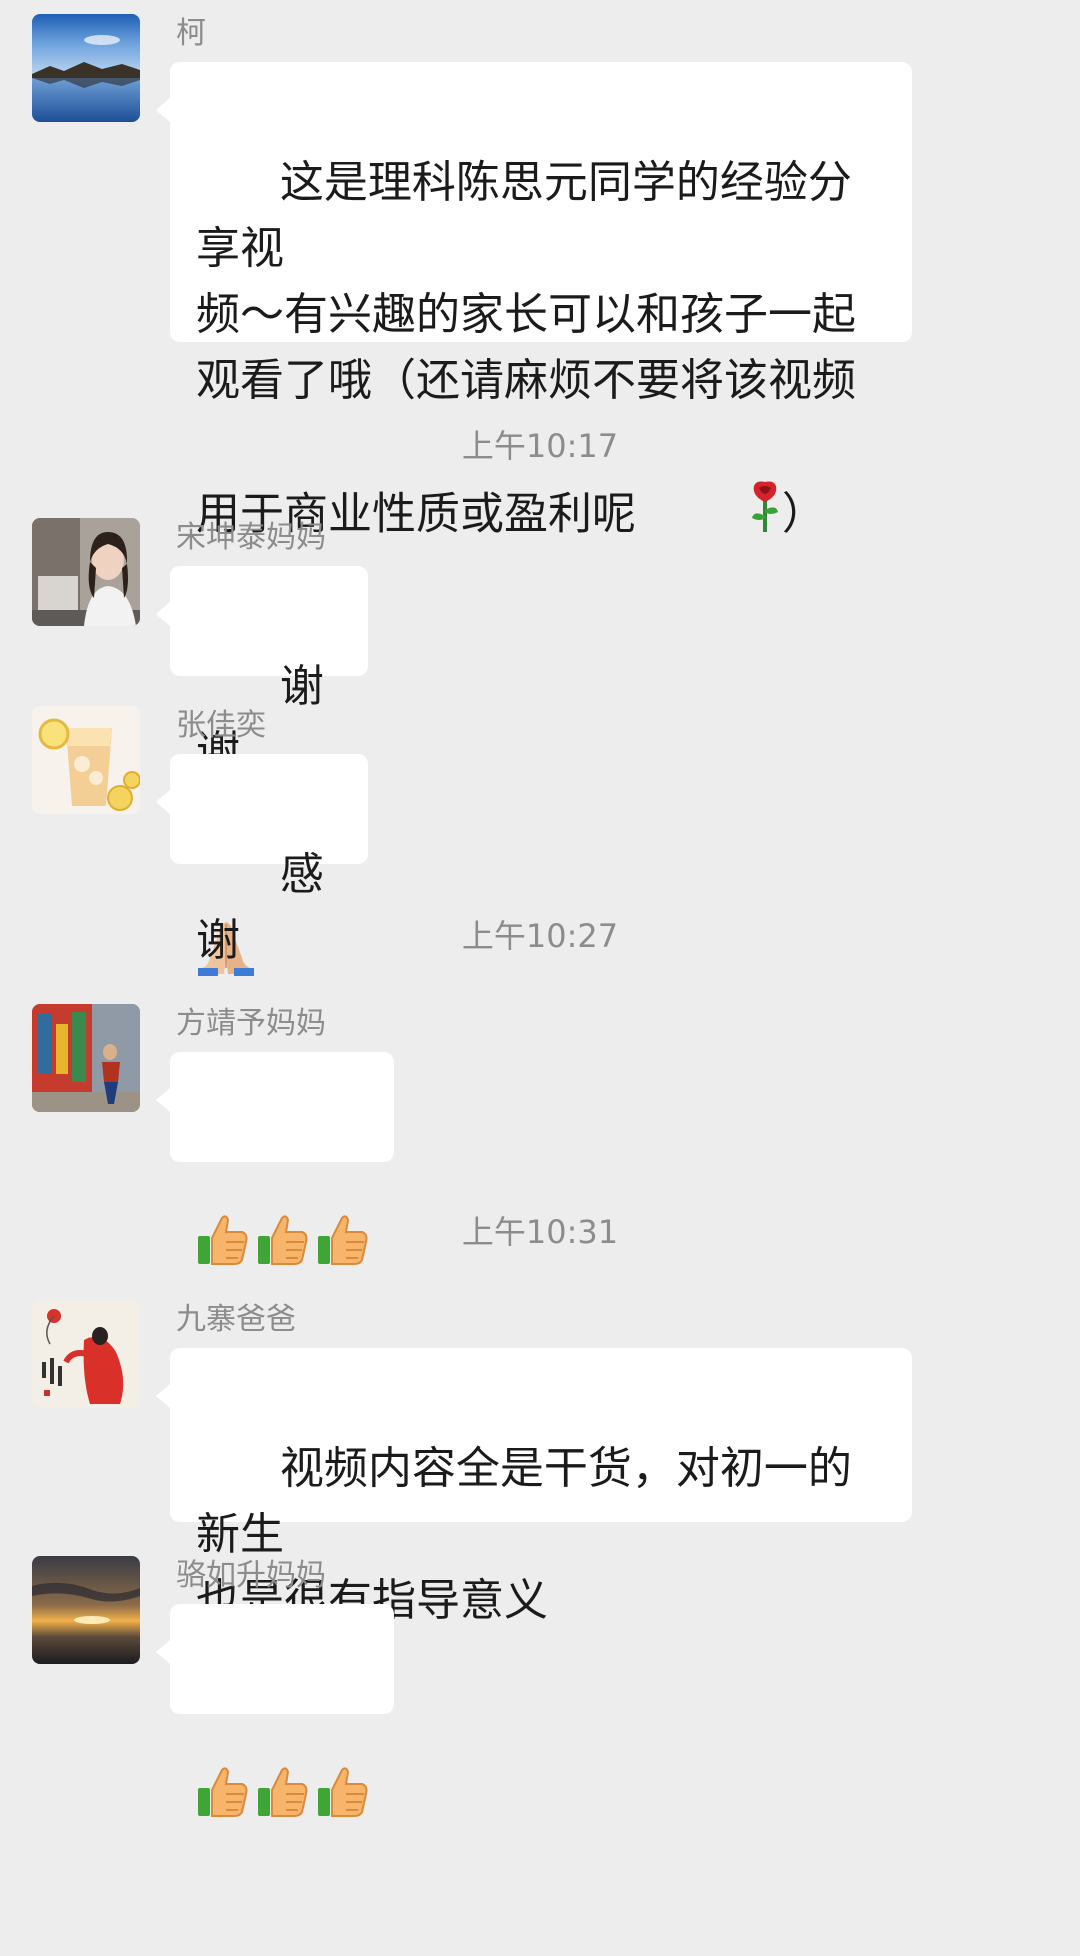 The width and height of the screenshot is (1080, 1956). I want to click on message-bubble: 视频内容全是干货，对初一的新生 也是很有指导意义, so click(534, 1487).